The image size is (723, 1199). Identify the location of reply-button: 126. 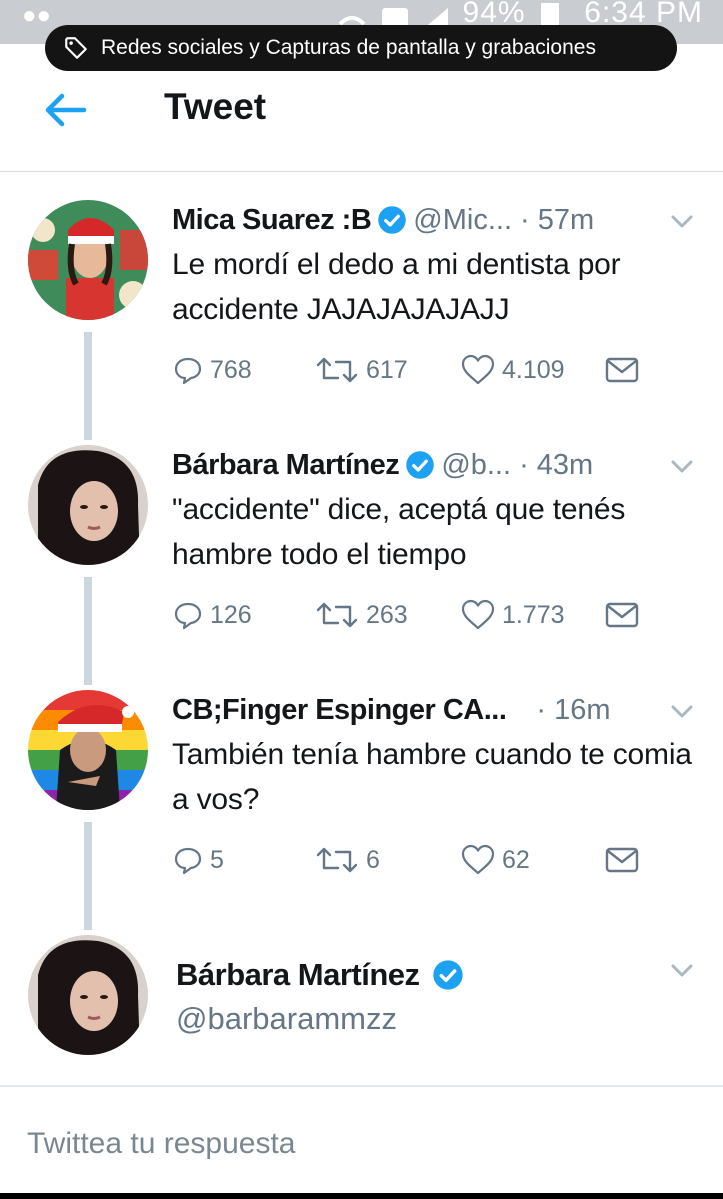
(212, 615).